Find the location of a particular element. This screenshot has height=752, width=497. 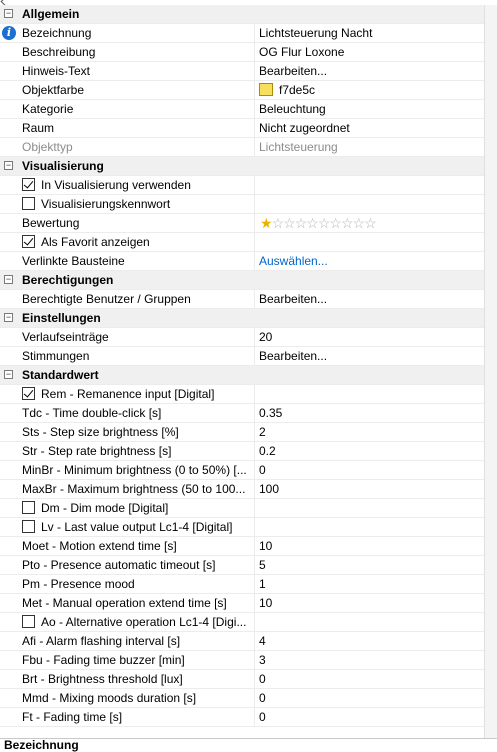

section-visualisierung: − Visualisierung is located at coordinates (242, 166).